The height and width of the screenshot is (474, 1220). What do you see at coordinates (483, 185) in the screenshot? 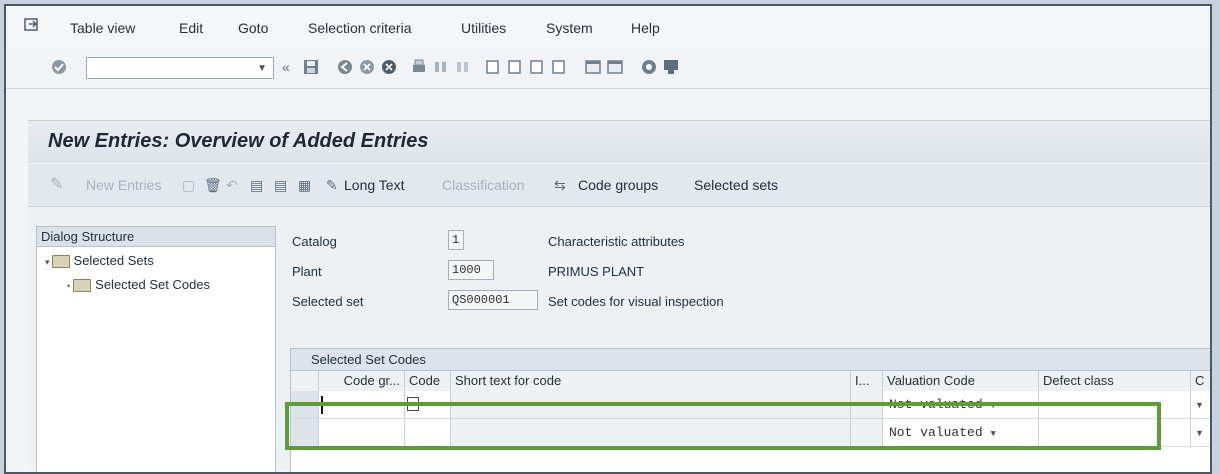
I see `classification-button: Classification` at bounding box center [483, 185].